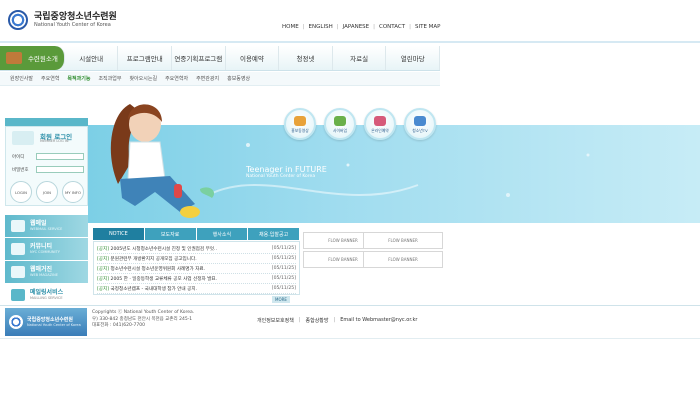 The height and width of the screenshot is (420, 700). Describe the element at coordinates (72, 24) in the screenshot. I see `site-subtitle: National Youth Center of Korea` at that location.